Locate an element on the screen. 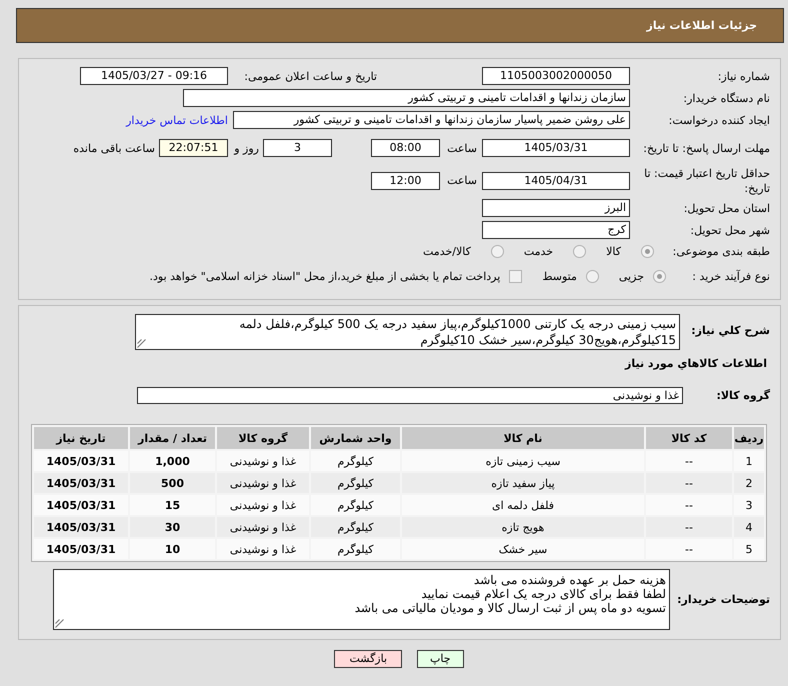  remaining-label: ساعت باقی مانده is located at coordinates (114, 148).